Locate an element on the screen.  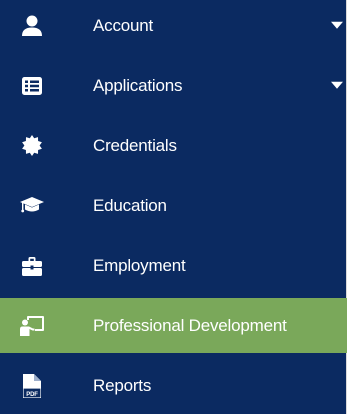
user-icon is located at coordinates (32, 26).